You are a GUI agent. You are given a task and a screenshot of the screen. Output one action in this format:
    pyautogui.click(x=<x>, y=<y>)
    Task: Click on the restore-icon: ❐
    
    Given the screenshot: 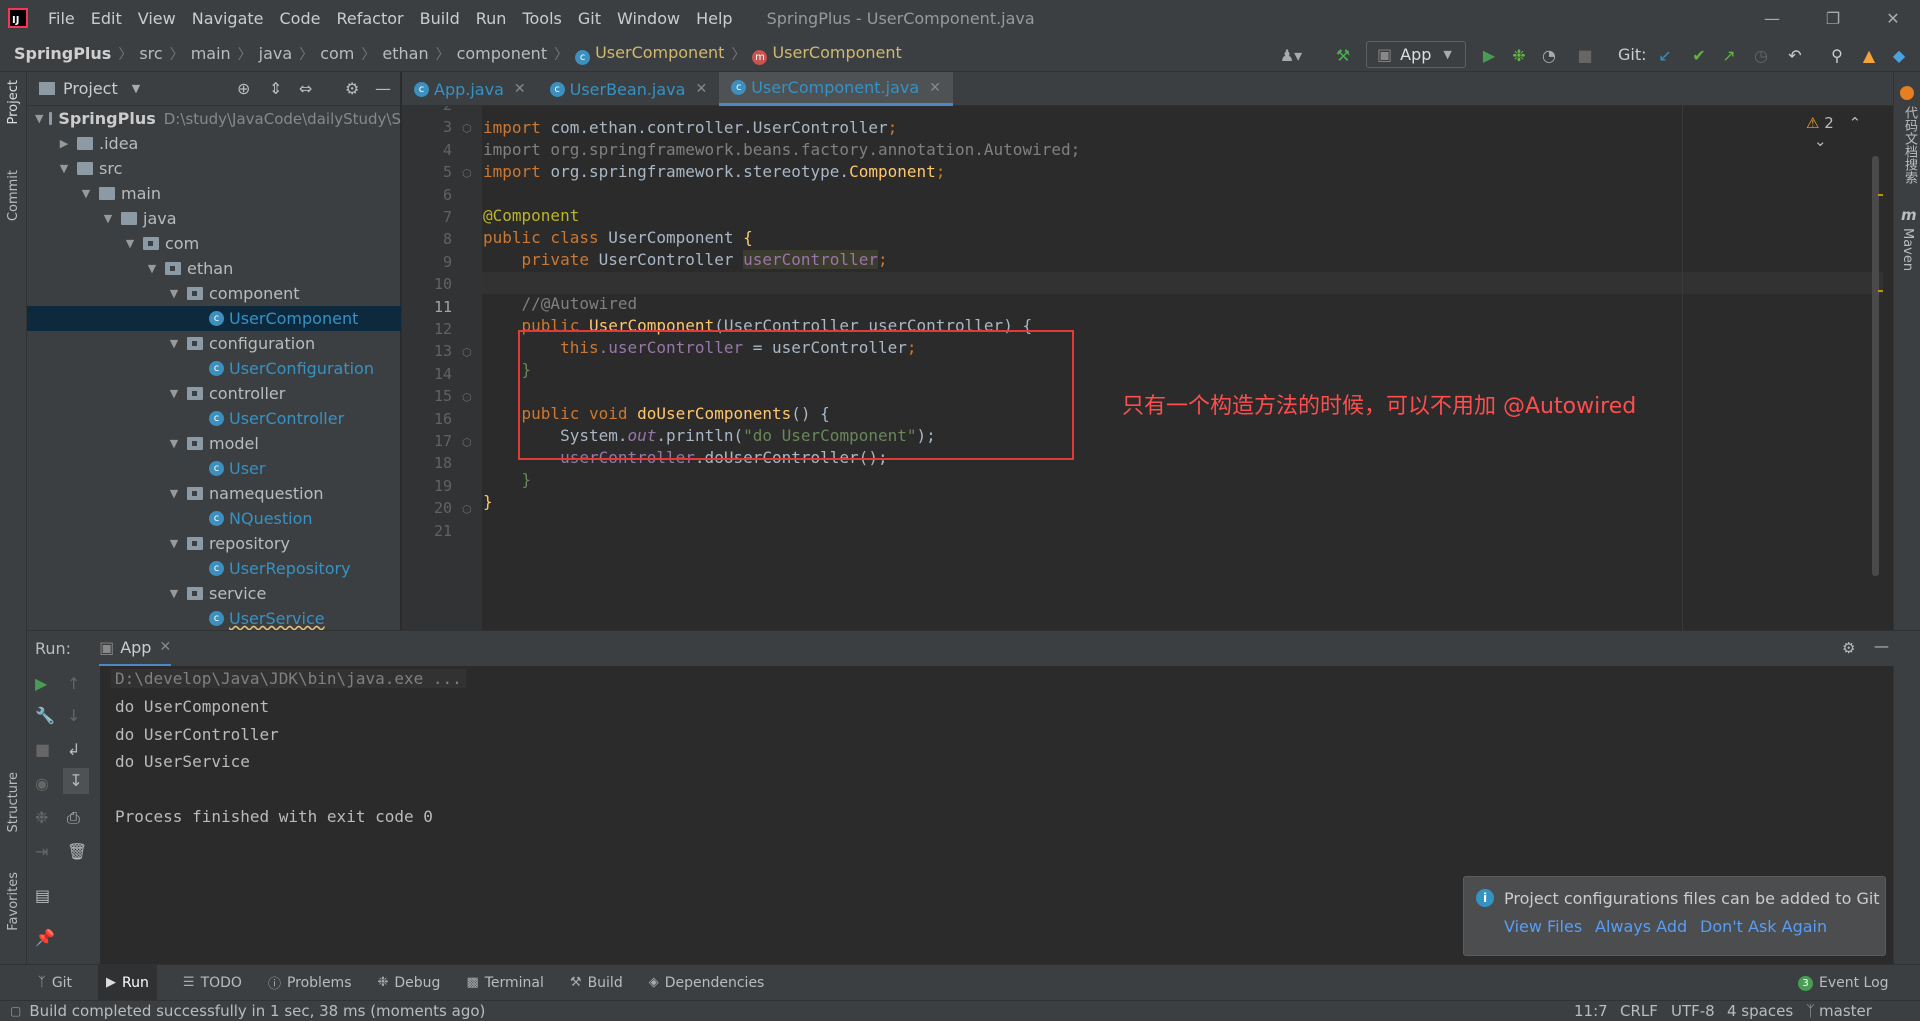 What is the action you would take?
    pyautogui.click(x=1833, y=18)
    